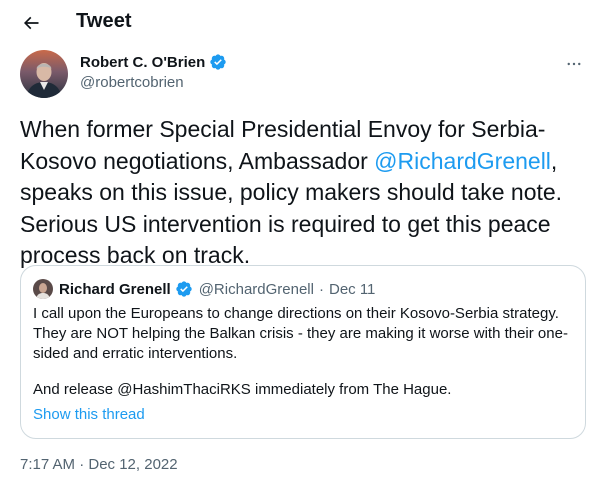  What do you see at coordinates (44, 74) in the screenshot?
I see `avatar` at bounding box center [44, 74].